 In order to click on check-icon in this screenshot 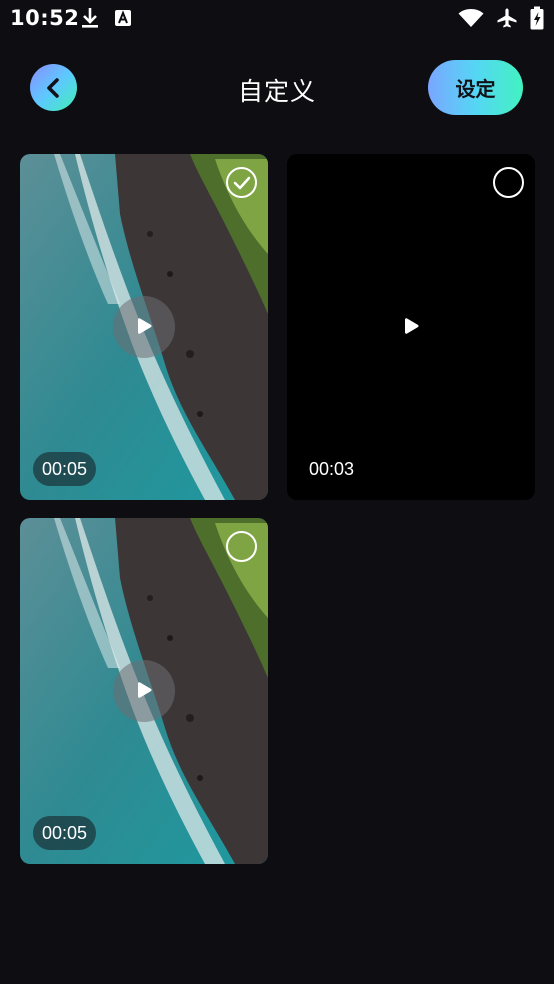, I will do `click(242, 183)`.